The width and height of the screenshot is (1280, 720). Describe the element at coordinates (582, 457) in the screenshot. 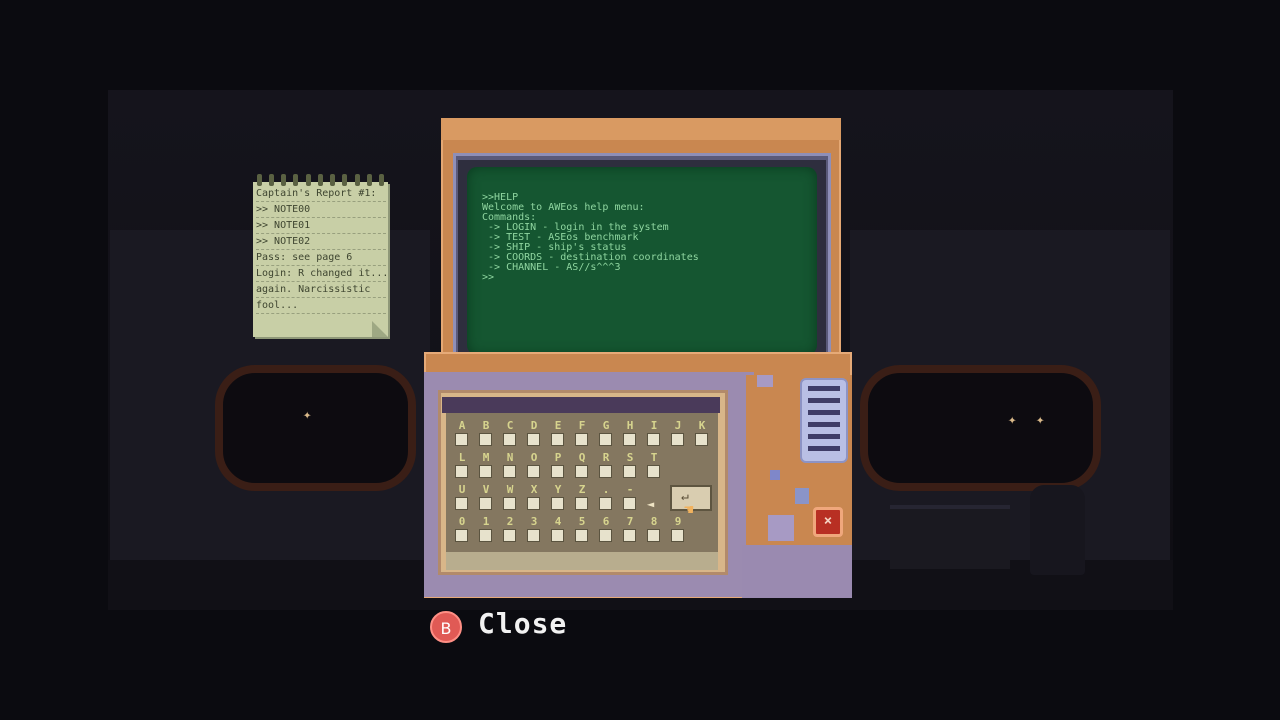

I see `key-label: Q` at that location.